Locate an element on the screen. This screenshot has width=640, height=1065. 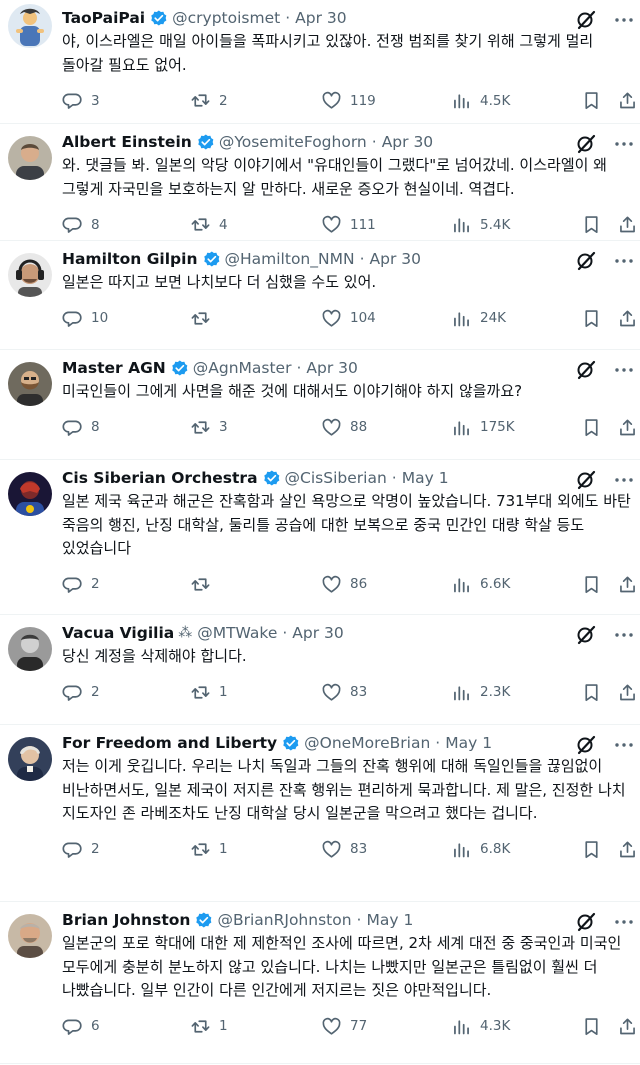
views-button: 2.3K is located at coordinates (480, 692).